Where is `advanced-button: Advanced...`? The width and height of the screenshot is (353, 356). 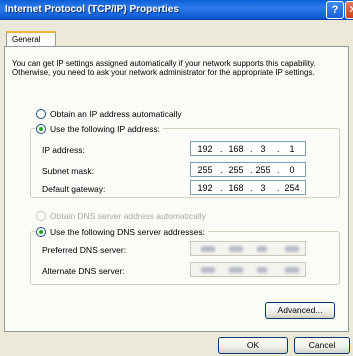 advanced-button: Advanced... is located at coordinates (300, 310).